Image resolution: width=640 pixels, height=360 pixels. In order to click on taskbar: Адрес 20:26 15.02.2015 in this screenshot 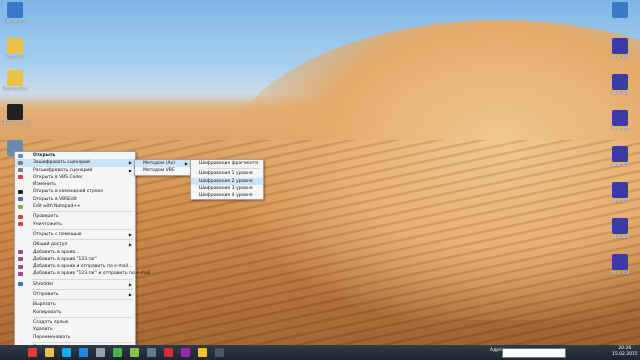, I will do `click(320, 352)`.